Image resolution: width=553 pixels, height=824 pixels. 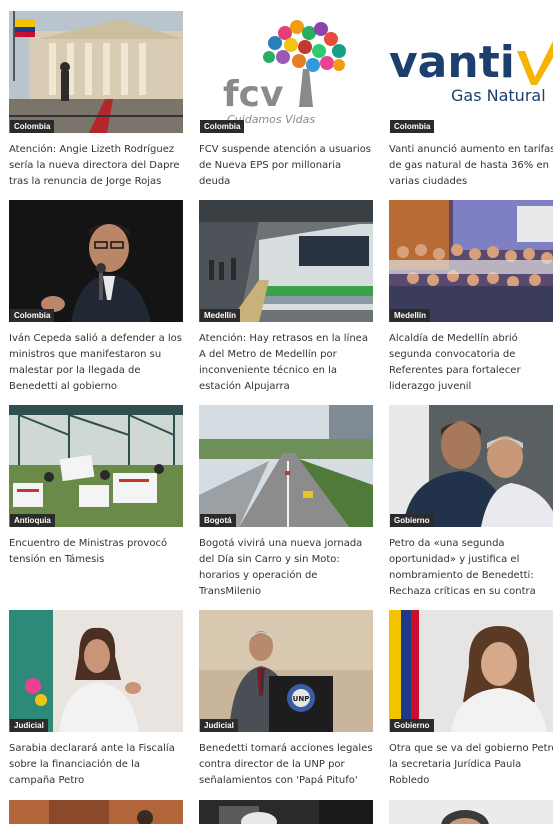 I want to click on article-thumbnail: Judicial, so click(x=96, y=671).